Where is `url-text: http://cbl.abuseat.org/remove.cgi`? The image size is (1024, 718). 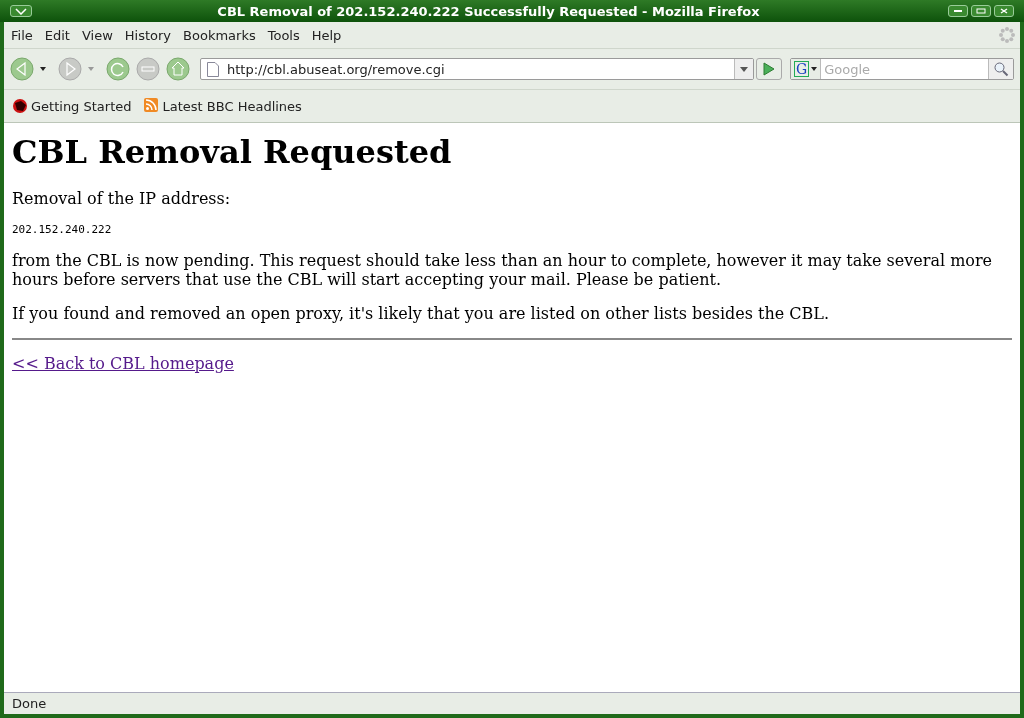
url-text: http://cbl.abuseat.org/remove.cgi is located at coordinates (336, 69).